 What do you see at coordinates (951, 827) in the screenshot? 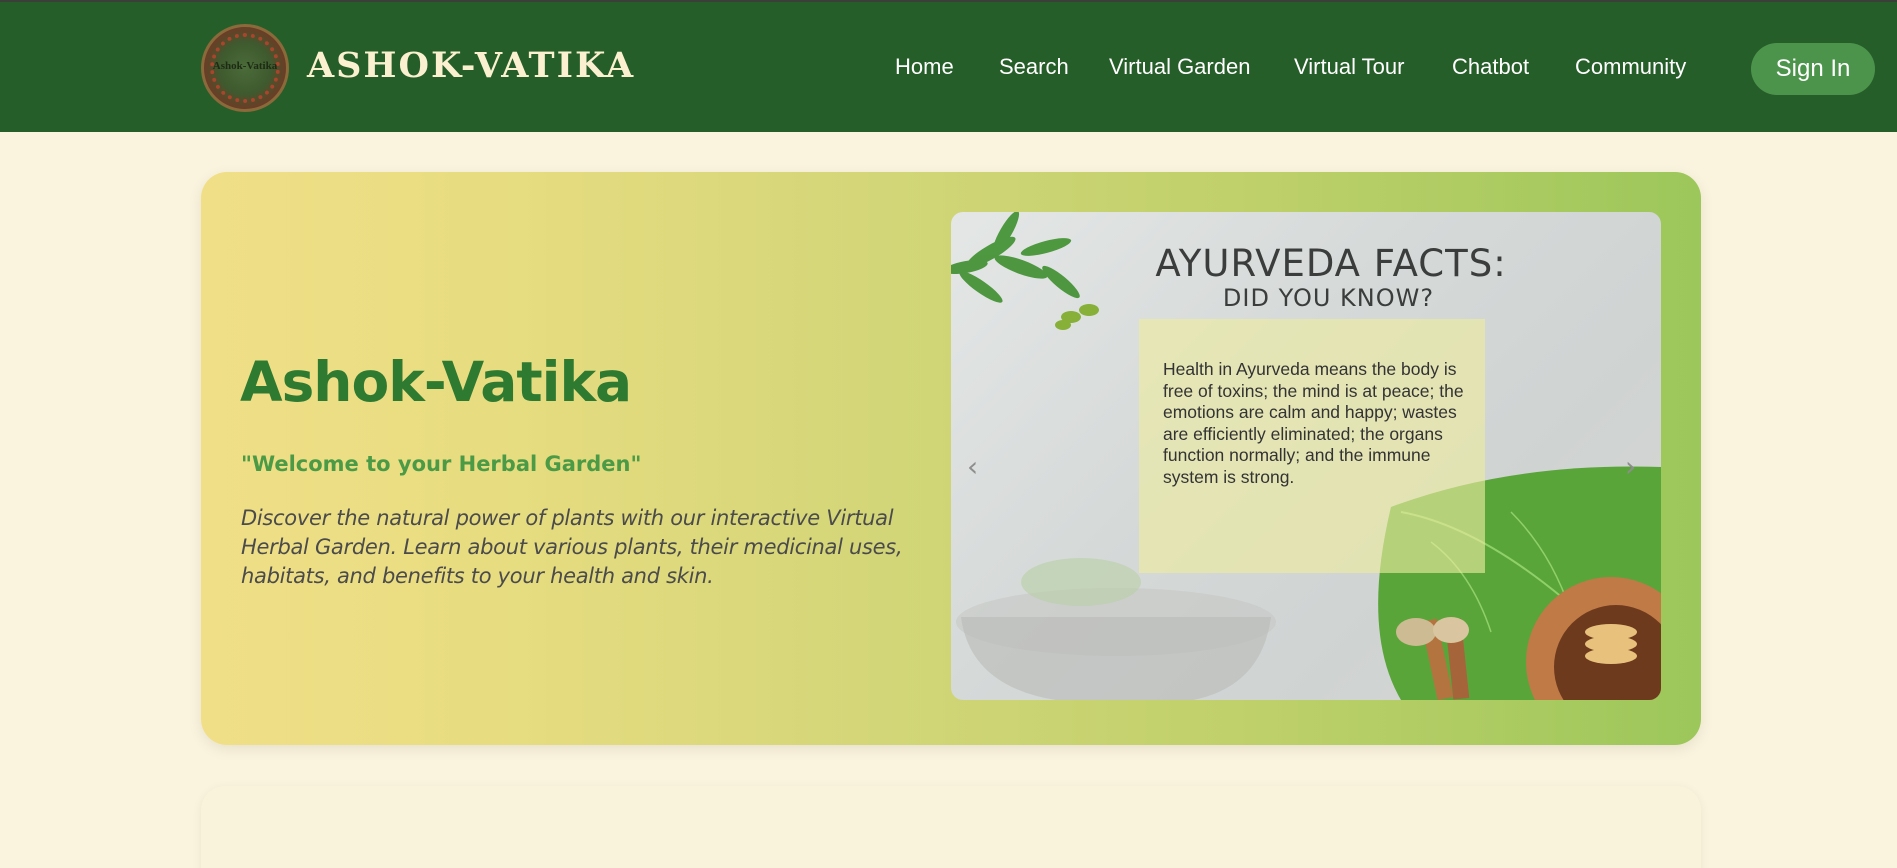
I see `content-card` at bounding box center [951, 827].